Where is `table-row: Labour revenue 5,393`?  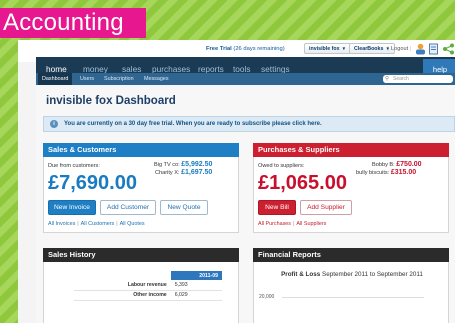
table-row: Labour revenue 5,393 is located at coordinates (148, 285).